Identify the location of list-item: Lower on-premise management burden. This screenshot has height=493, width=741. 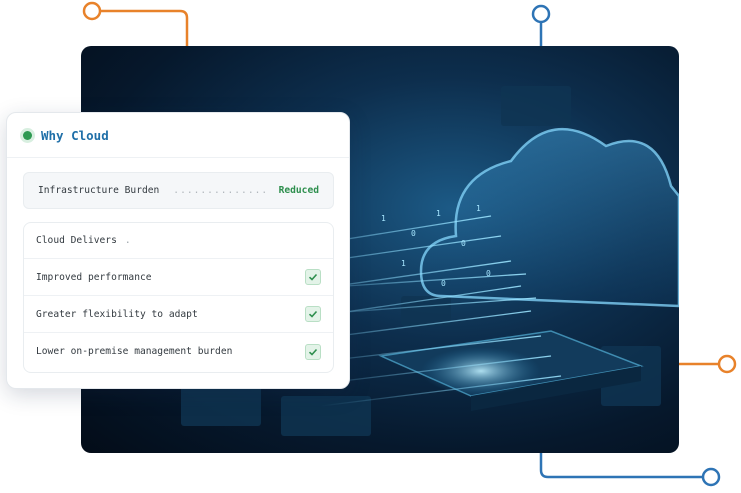
(178, 351).